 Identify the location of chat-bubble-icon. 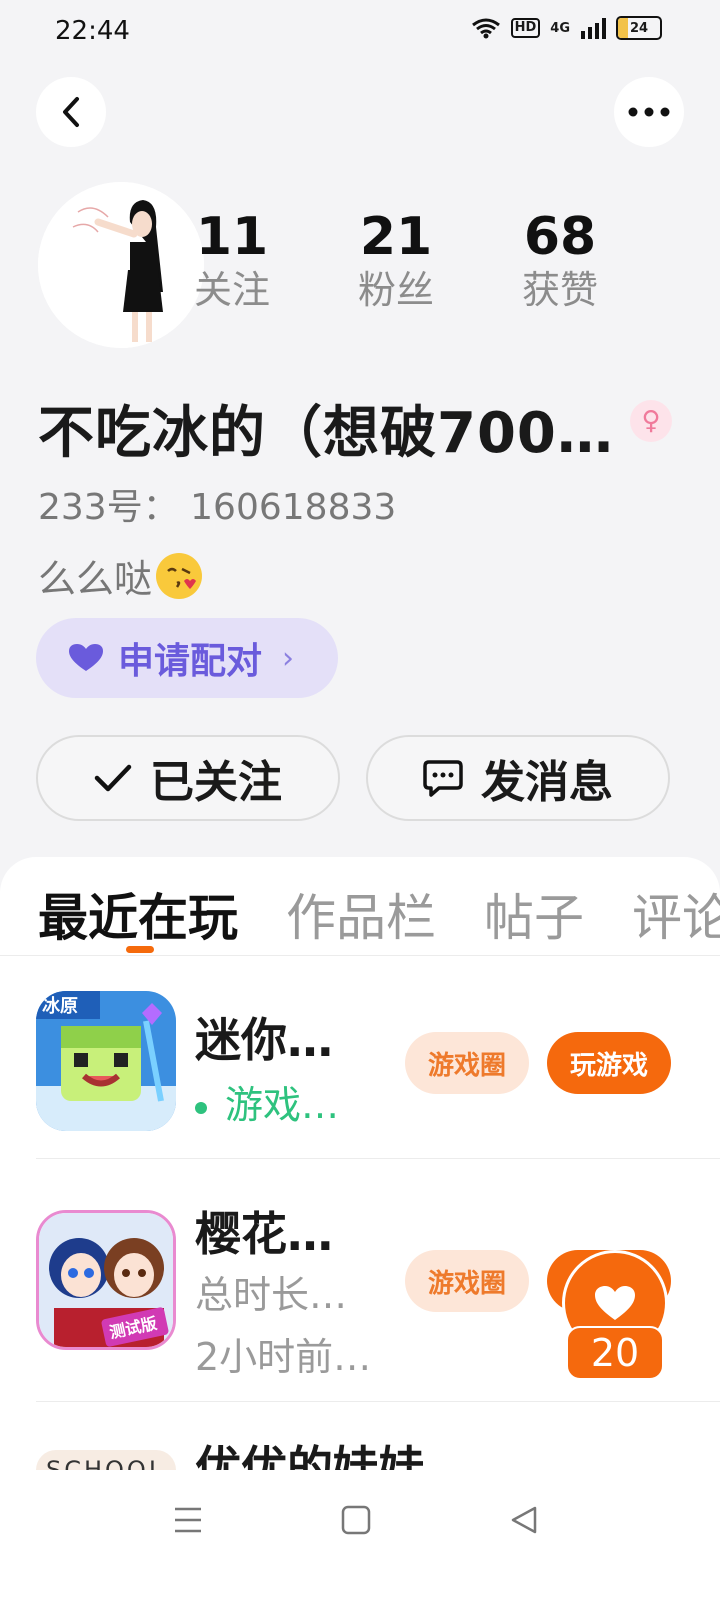
(443, 778).